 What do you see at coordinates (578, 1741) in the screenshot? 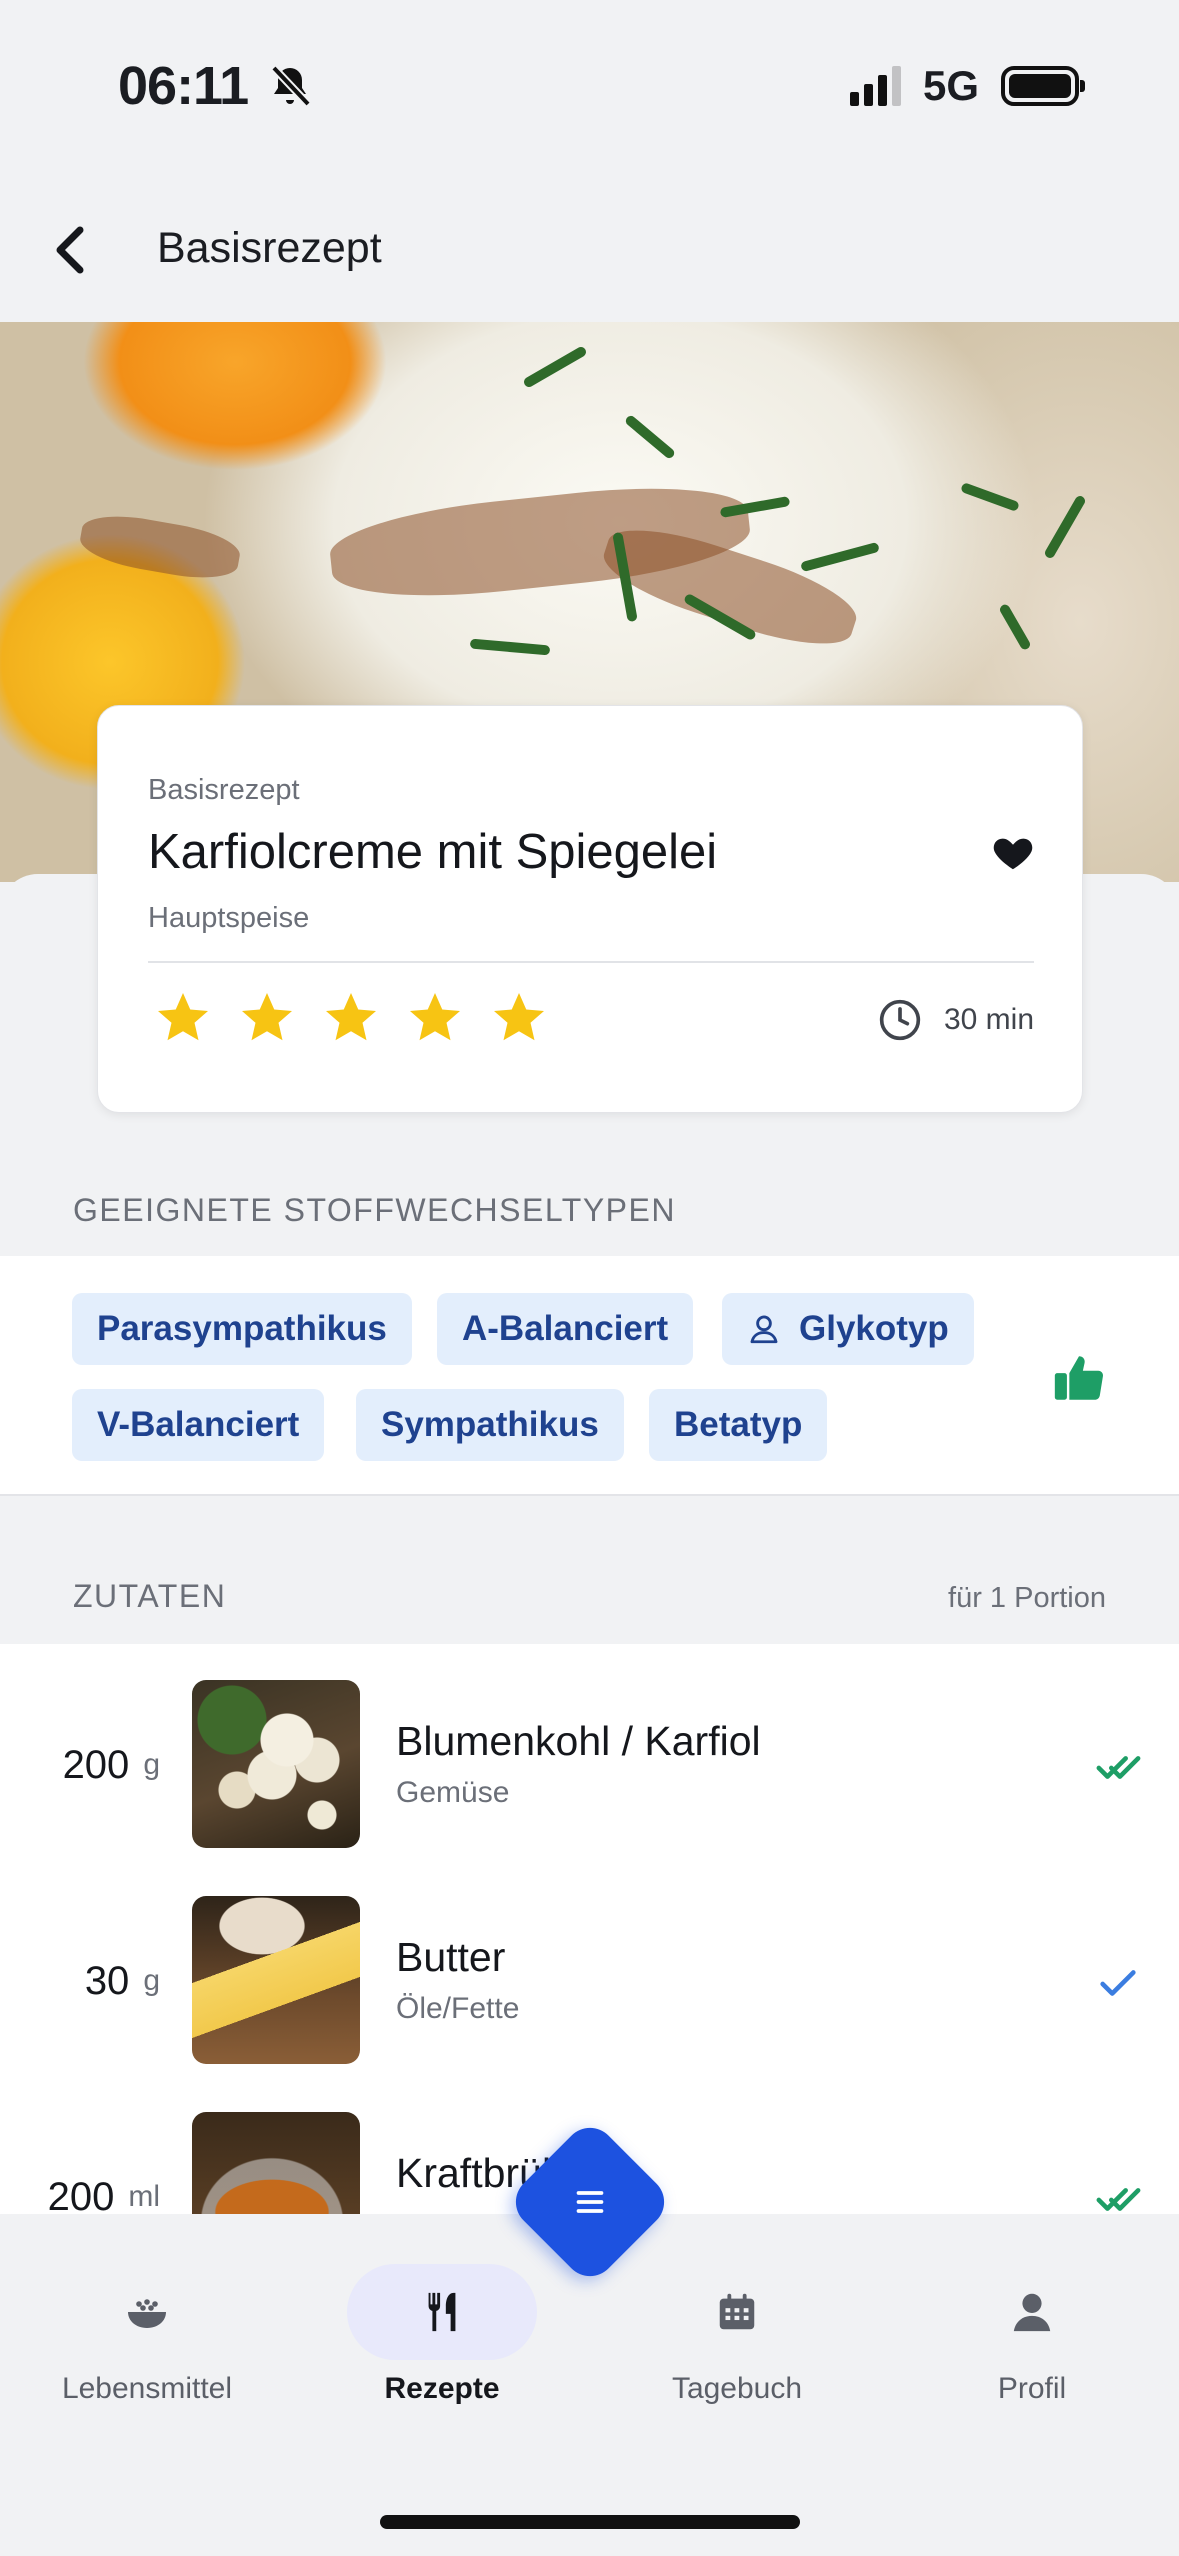
I see `ingredient-name: Blumenkohl / Karfiol` at bounding box center [578, 1741].